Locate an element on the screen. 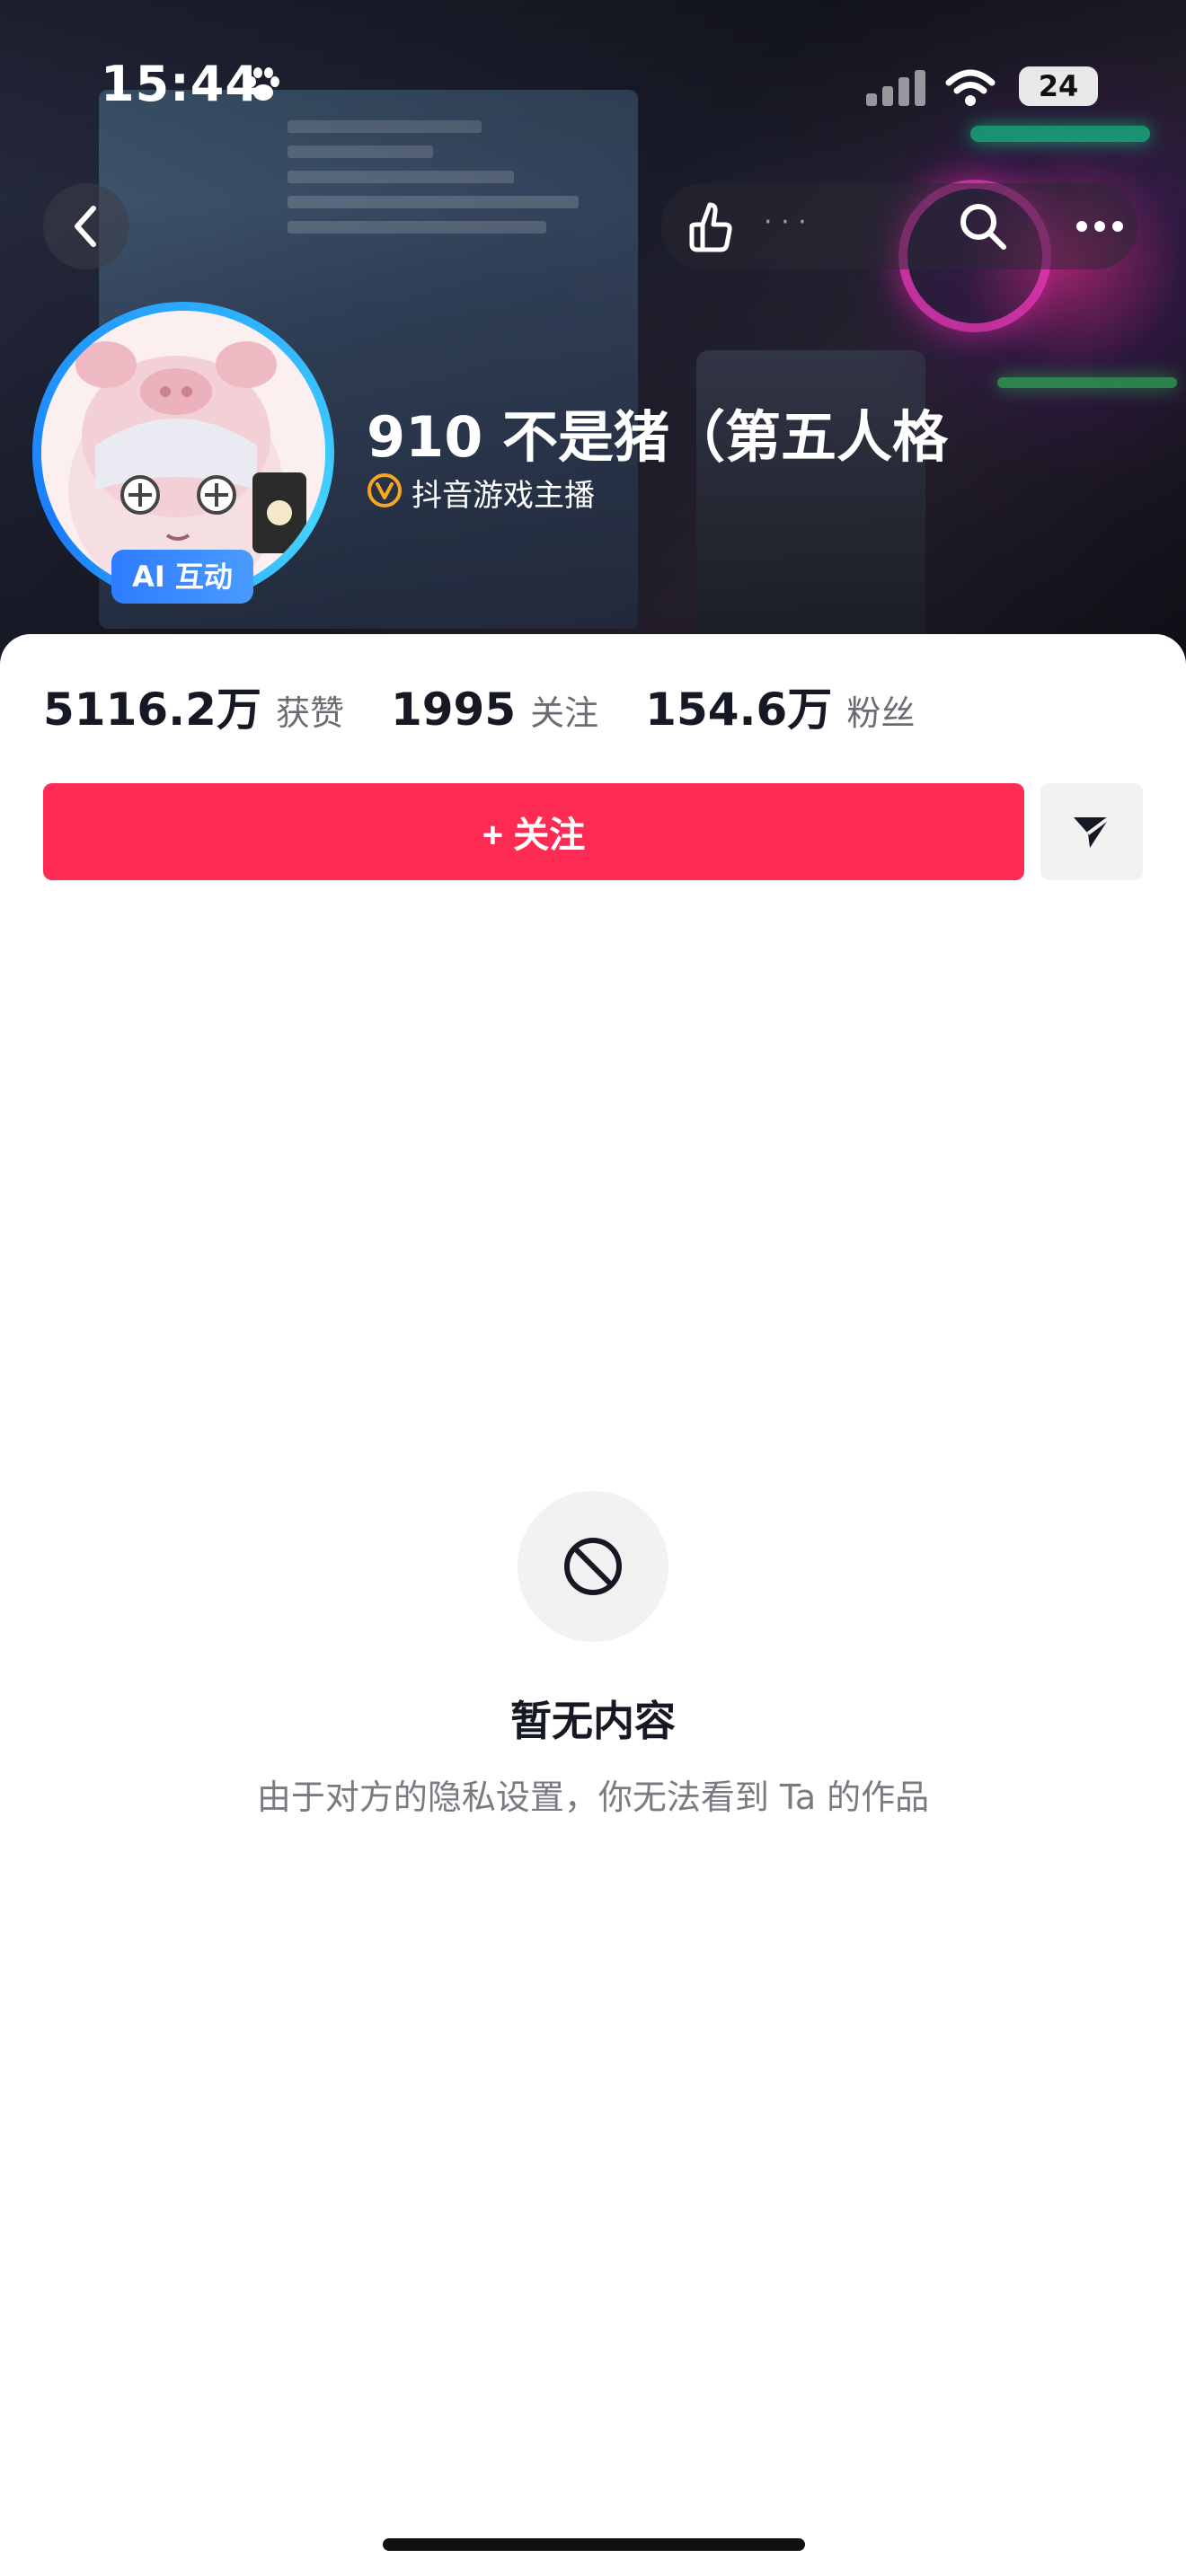 This screenshot has width=1186, height=2576. empty-state-icon-container is located at coordinates (593, 1566).